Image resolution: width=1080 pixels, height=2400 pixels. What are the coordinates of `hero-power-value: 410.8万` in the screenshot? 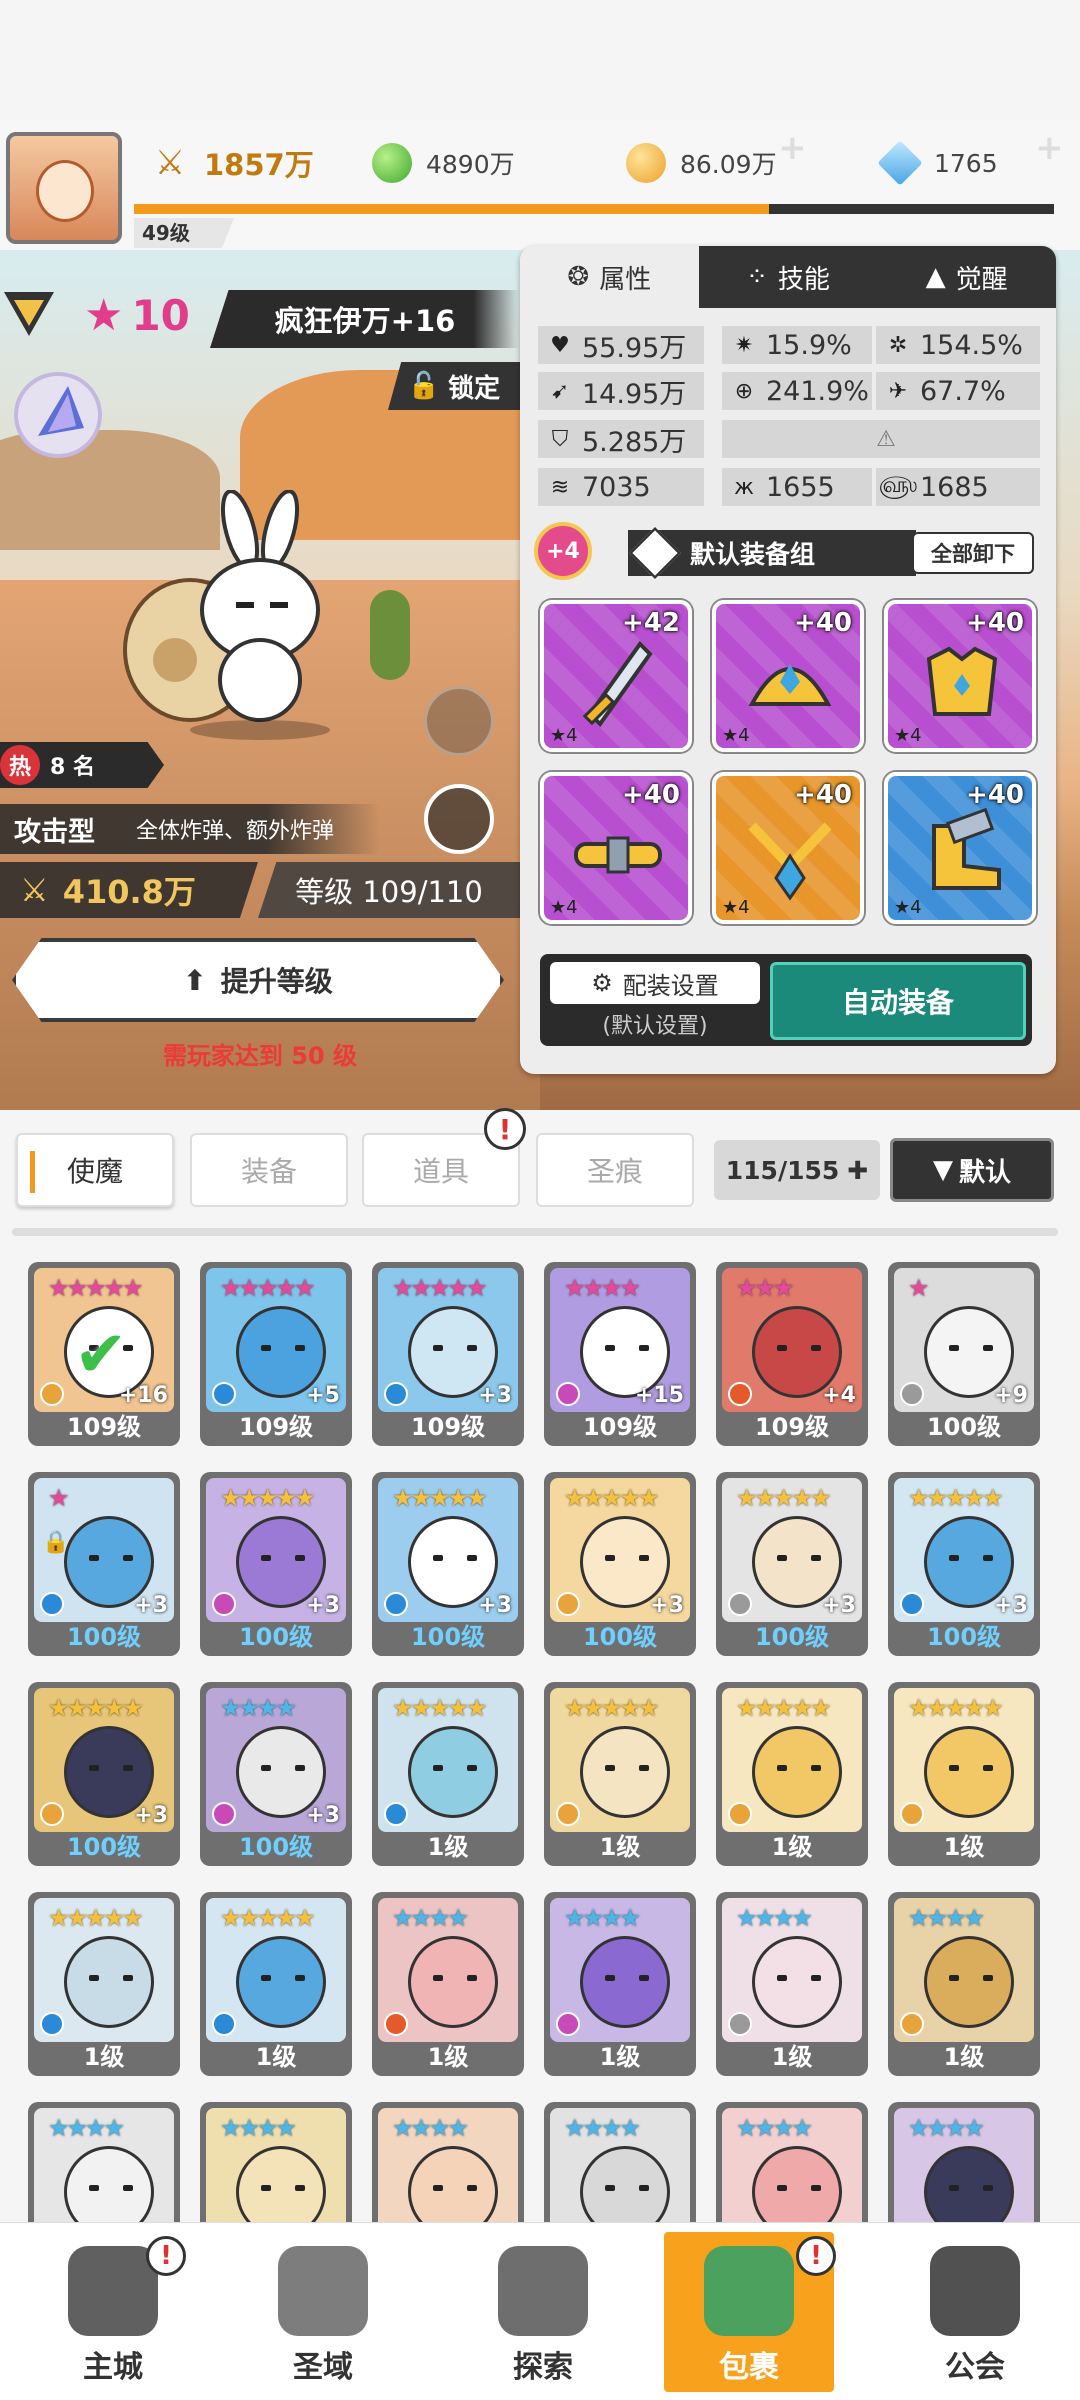 It's located at (129, 892).